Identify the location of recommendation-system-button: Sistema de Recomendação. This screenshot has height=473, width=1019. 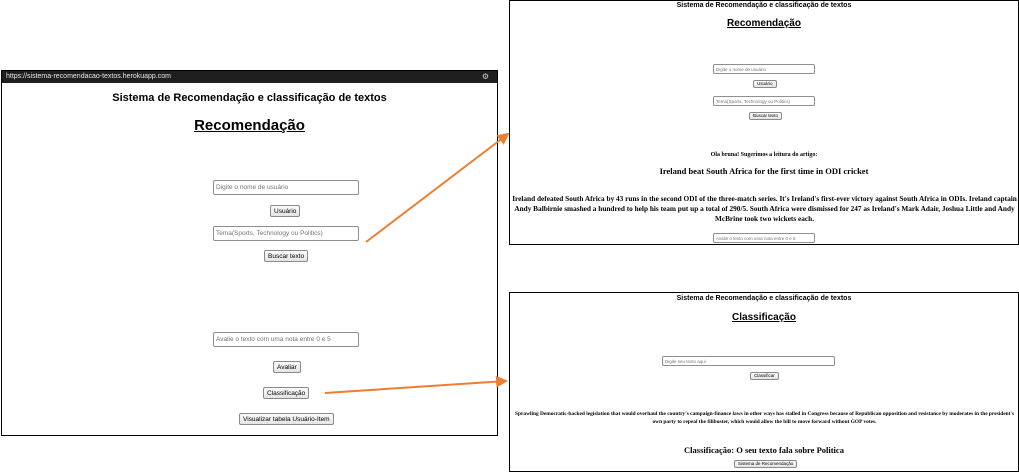
(766, 464).